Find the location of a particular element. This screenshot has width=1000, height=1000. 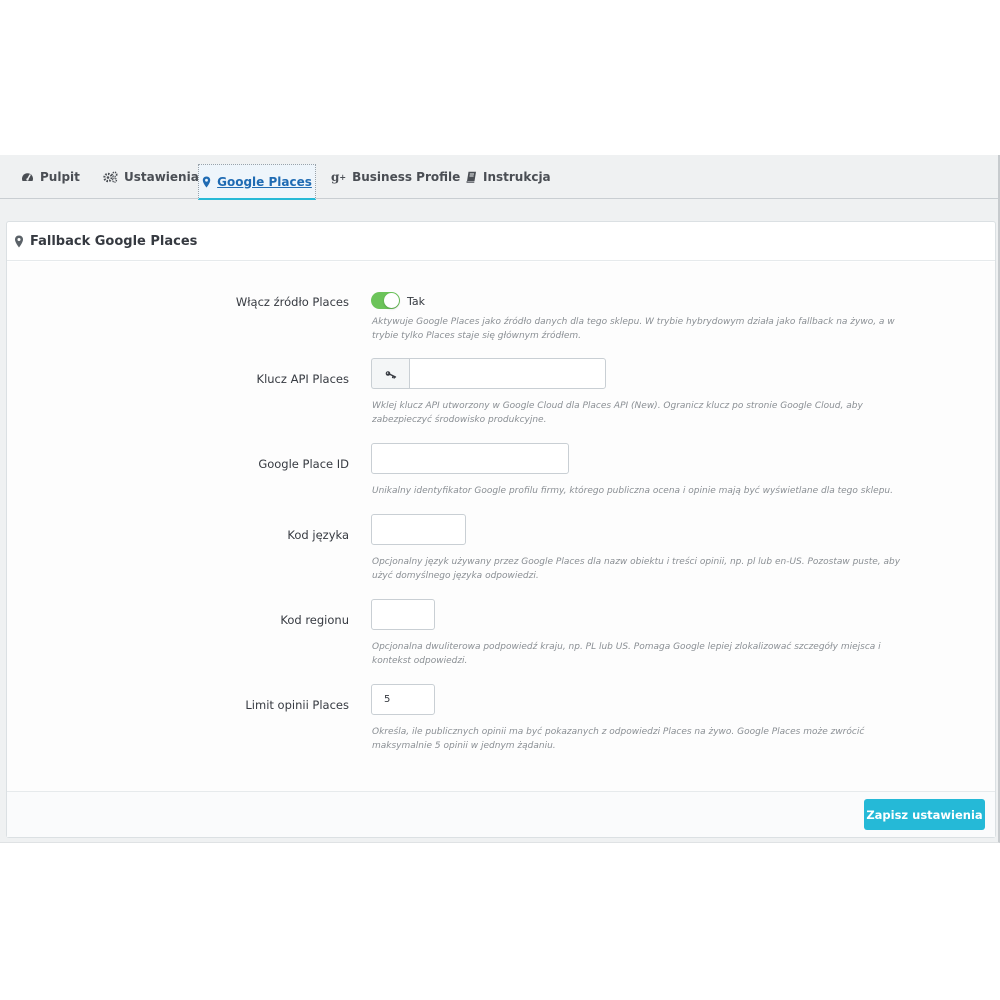

region-code-input is located at coordinates (403, 614).